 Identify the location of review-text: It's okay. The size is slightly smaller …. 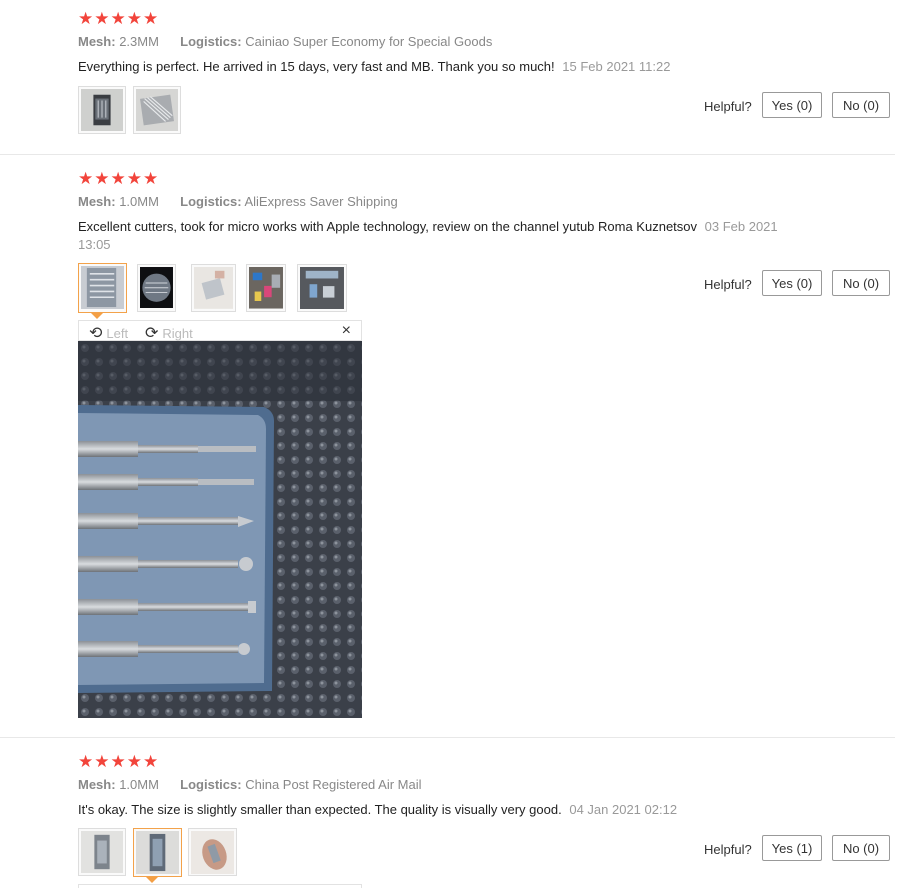
(433, 810).